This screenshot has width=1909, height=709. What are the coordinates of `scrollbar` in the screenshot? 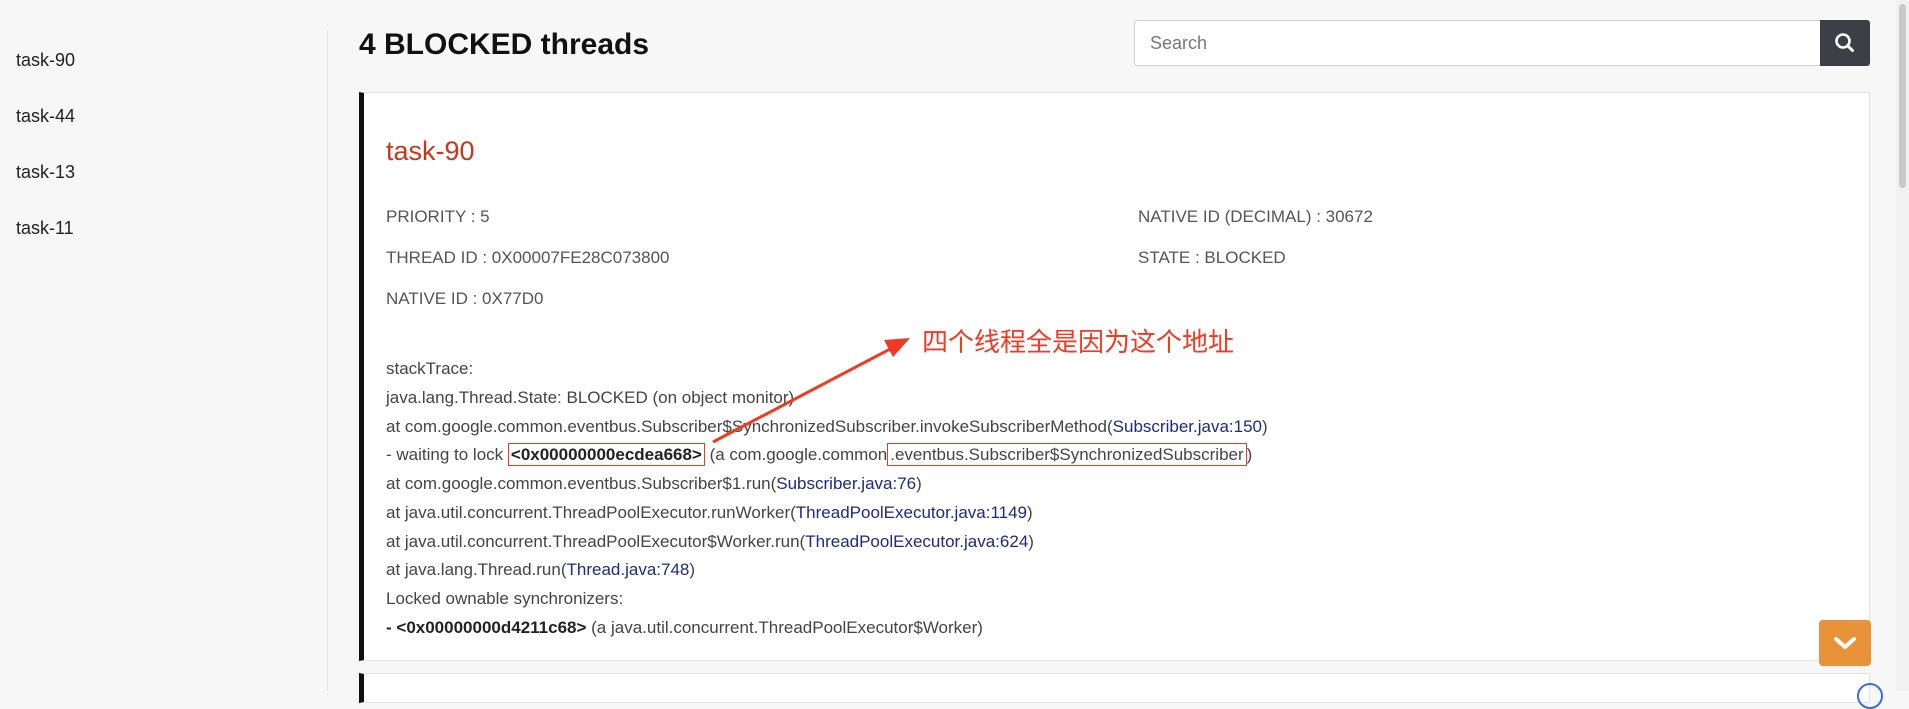 It's located at (1902, 345).